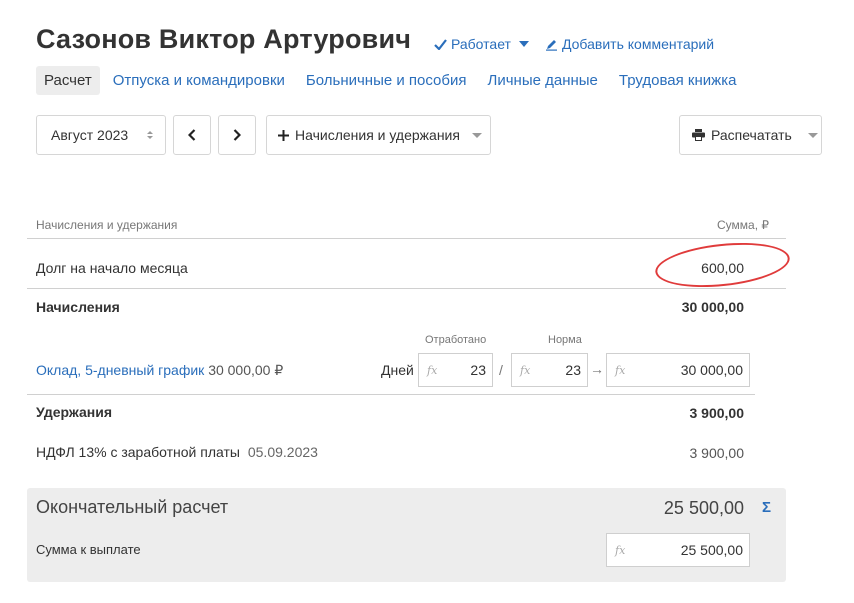 The image size is (854, 603). Describe the element at coordinates (120, 370) in the screenshot. I see `salary-link: Оклад, 5-дневный график` at that location.